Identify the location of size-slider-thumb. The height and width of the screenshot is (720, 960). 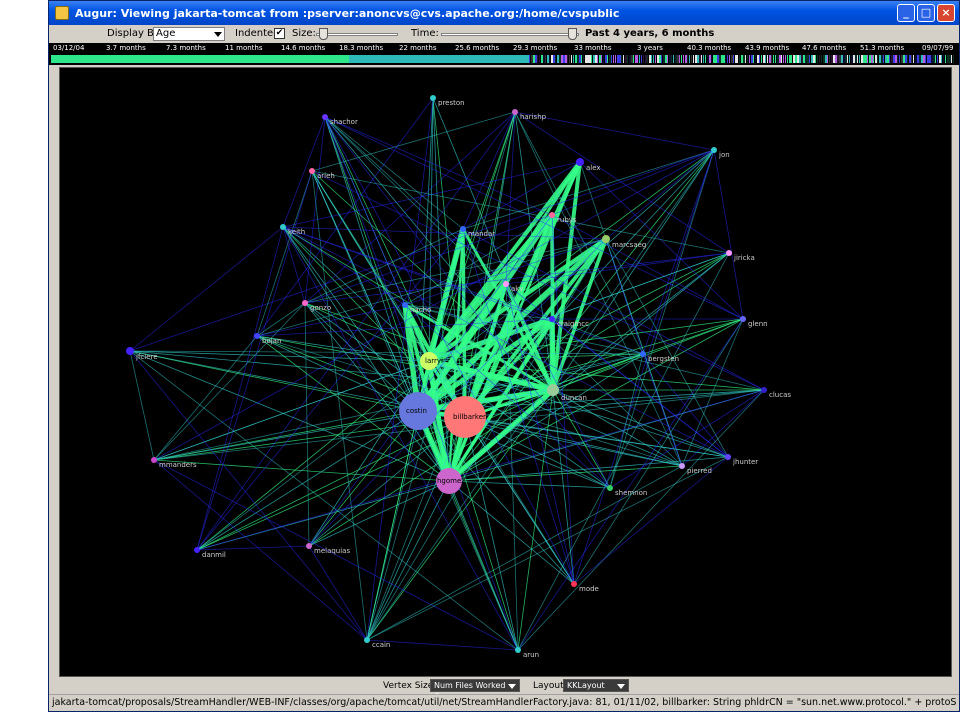
(323, 34).